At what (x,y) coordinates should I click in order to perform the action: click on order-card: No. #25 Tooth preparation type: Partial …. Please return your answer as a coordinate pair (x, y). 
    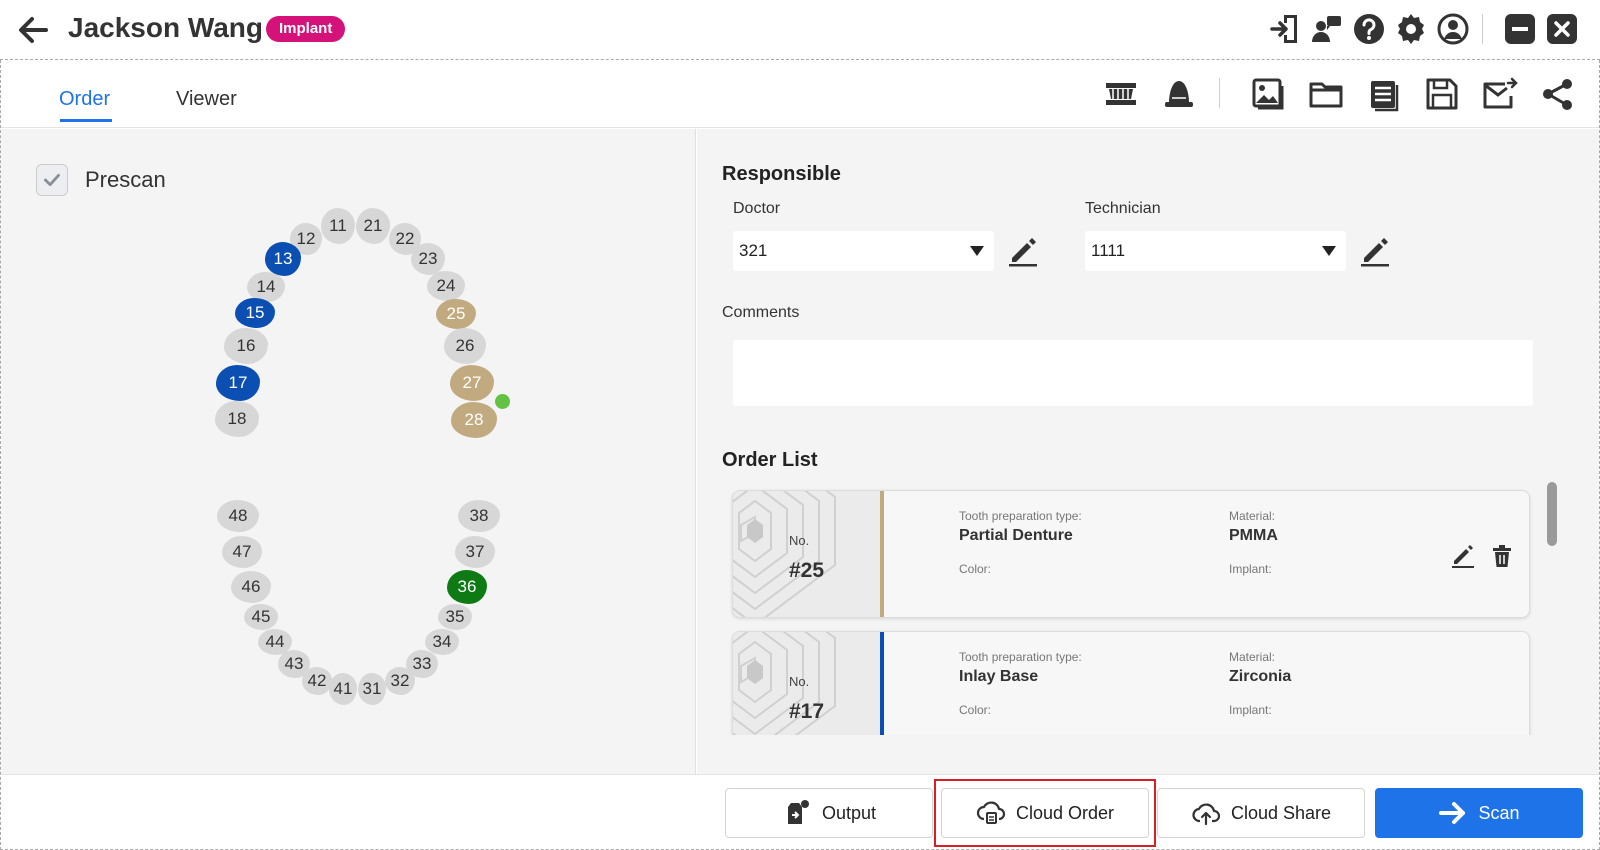
    Looking at the image, I should click on (1131, 554).